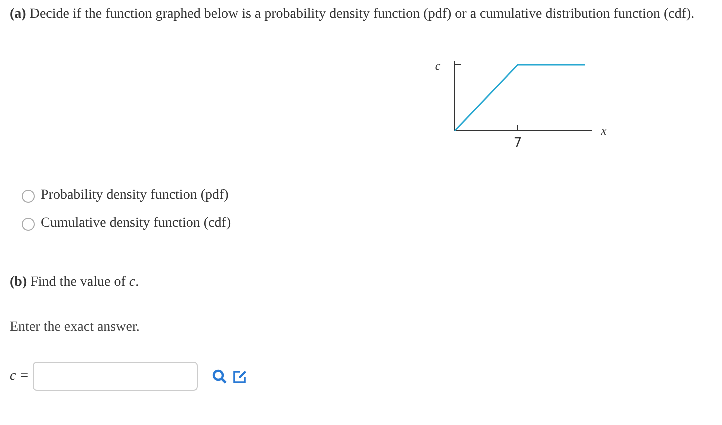  Describe the element at coordinates (240, 376) in the screenshot. I see `edit-icon` at that location.